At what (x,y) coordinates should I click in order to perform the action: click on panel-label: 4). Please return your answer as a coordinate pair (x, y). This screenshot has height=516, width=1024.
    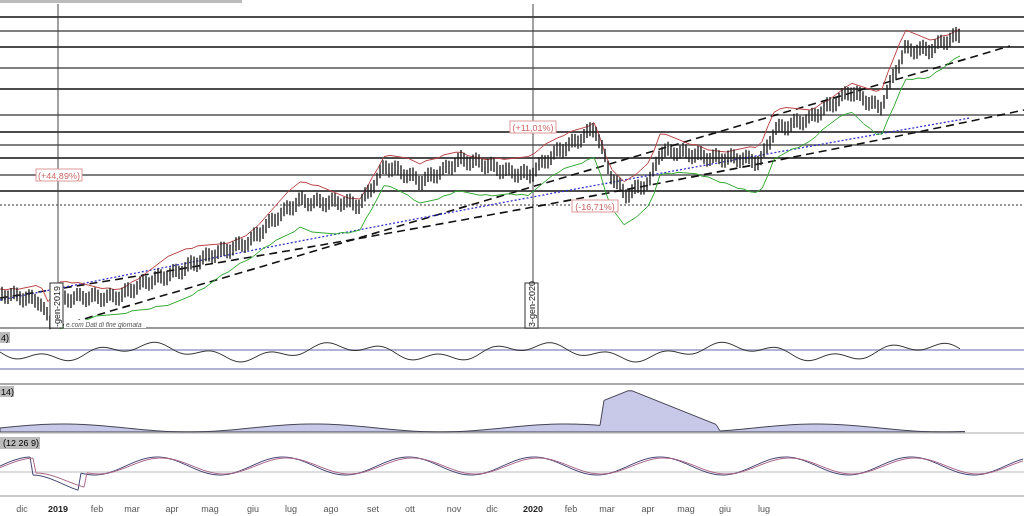
    Looking at the image, I should click on (5, 337).